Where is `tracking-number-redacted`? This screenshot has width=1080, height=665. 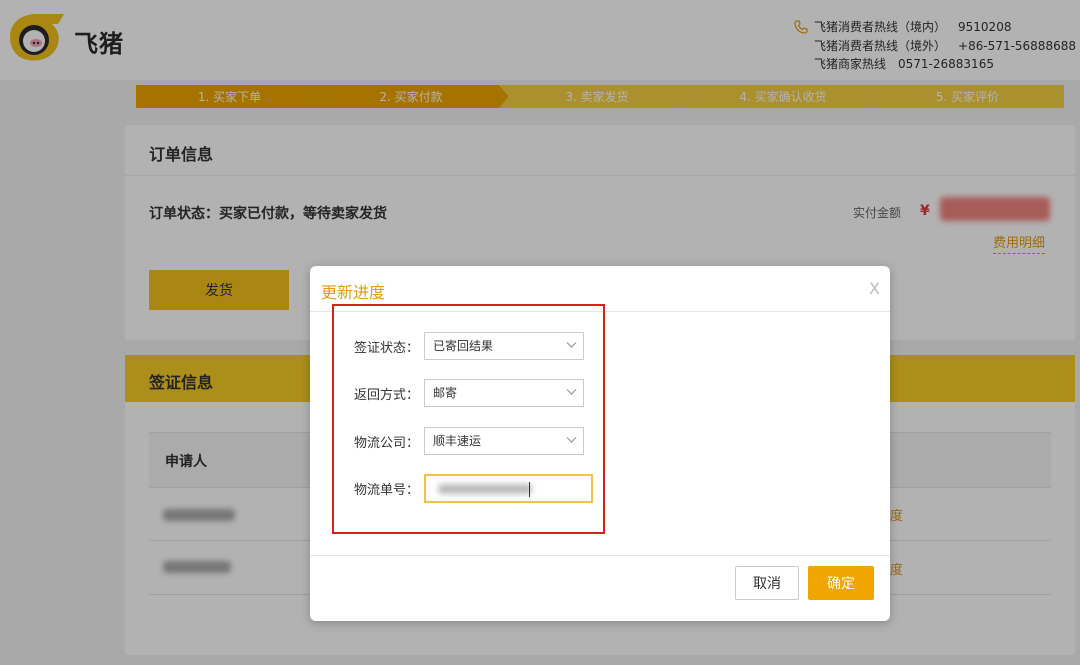
tracking-number-redacted is located at coordinates (485, 489).